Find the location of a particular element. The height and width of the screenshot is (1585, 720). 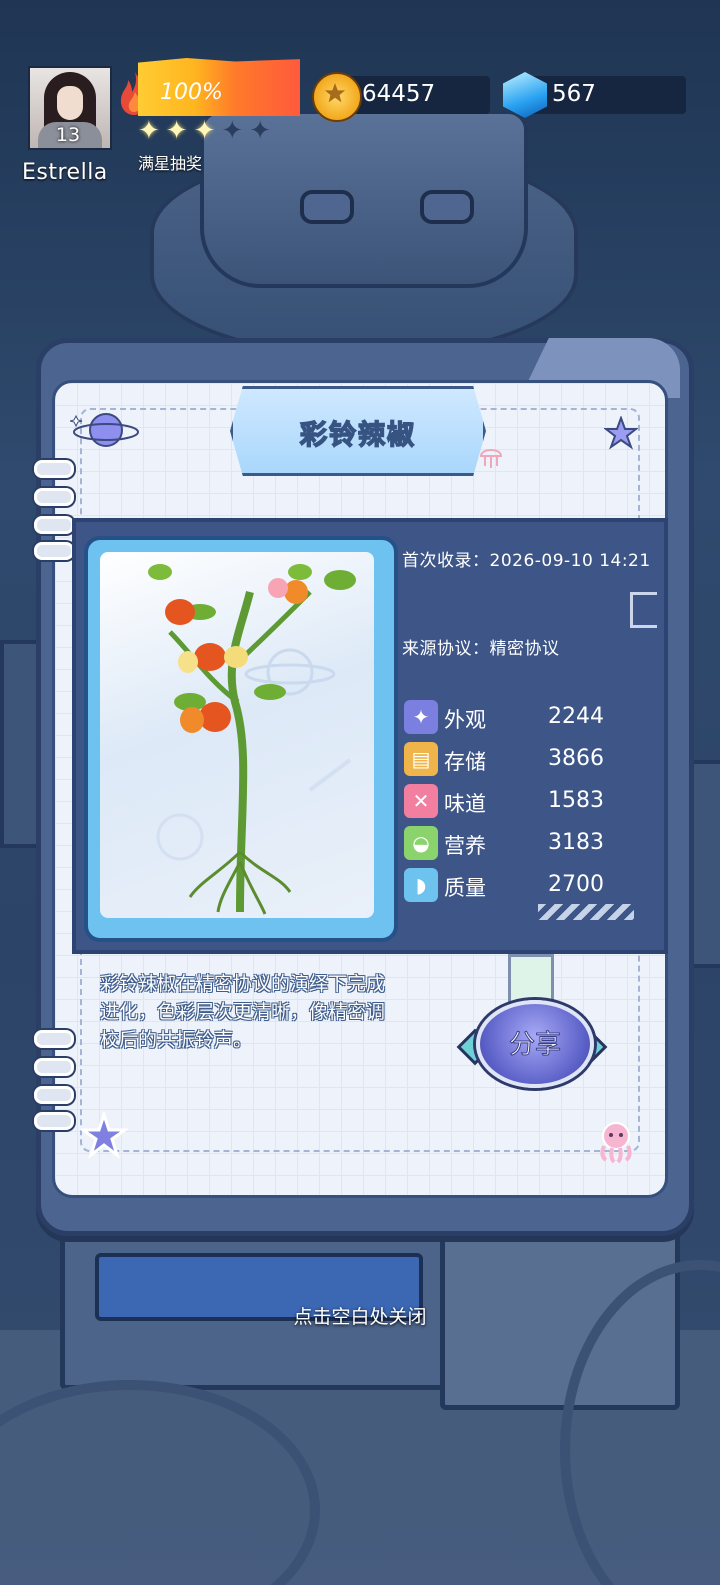

star-rating: ✦ ✦ ✦ ✦ ✦ is located at coordinates (204, 131).